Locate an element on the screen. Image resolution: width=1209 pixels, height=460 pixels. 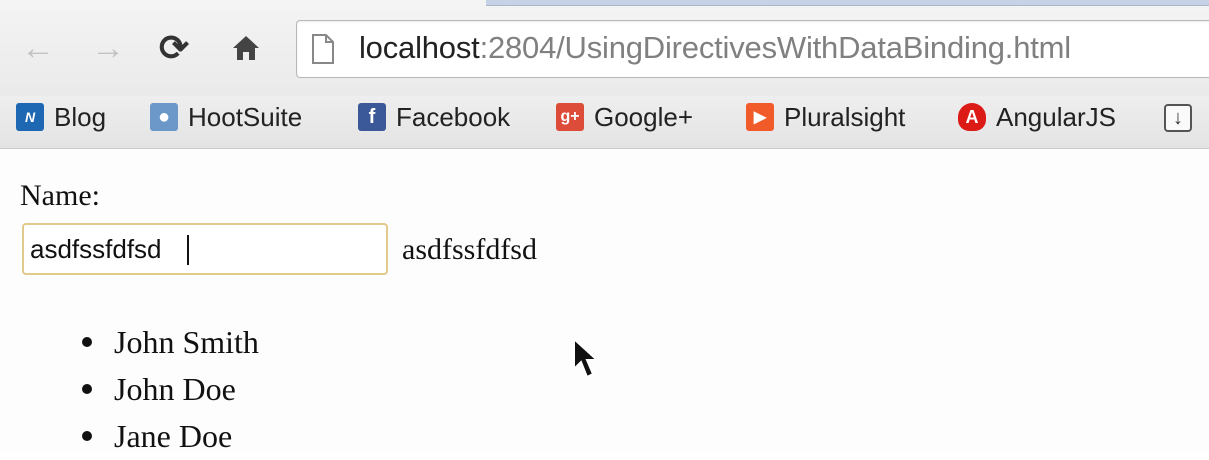
mouse-pointer-icon is located at coordinates (586, 358).